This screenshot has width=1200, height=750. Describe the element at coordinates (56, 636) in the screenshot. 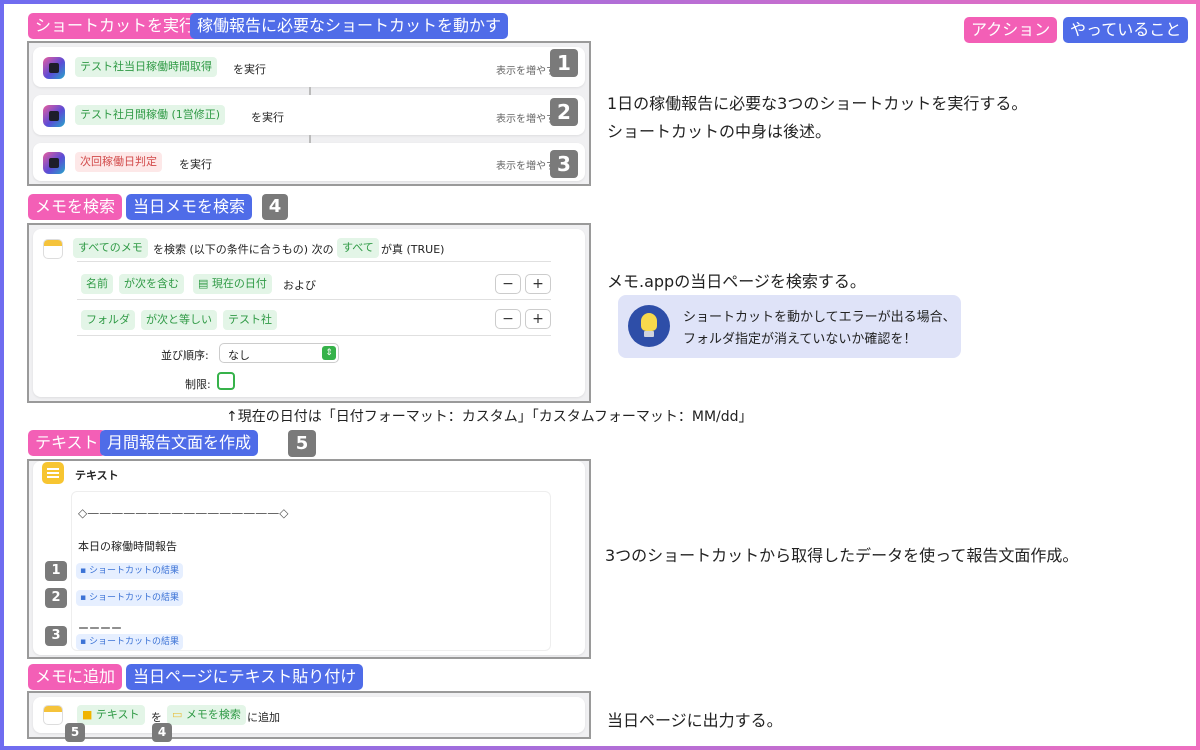

I see `token-number-3: 3` at that location.